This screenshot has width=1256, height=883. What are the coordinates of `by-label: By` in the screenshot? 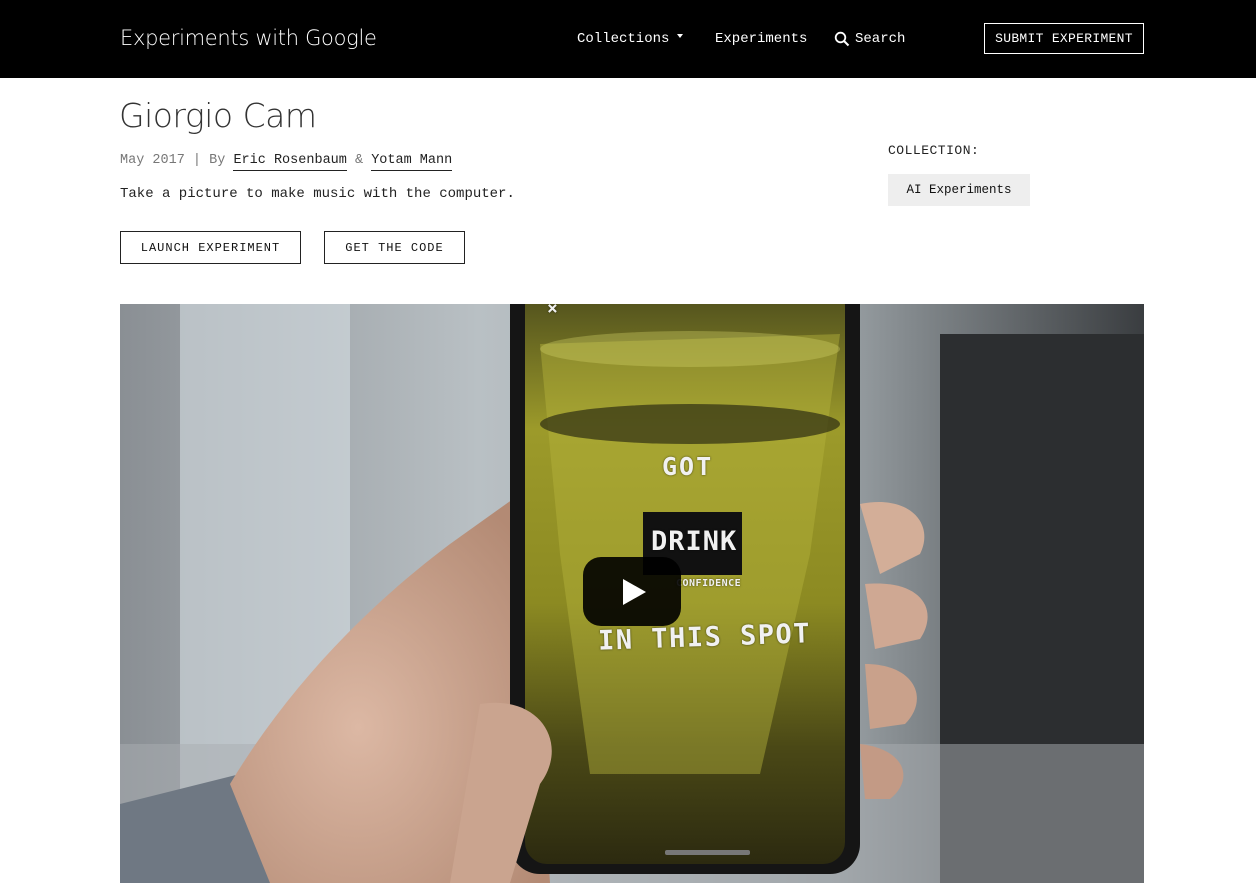 It's located at (217, 160).